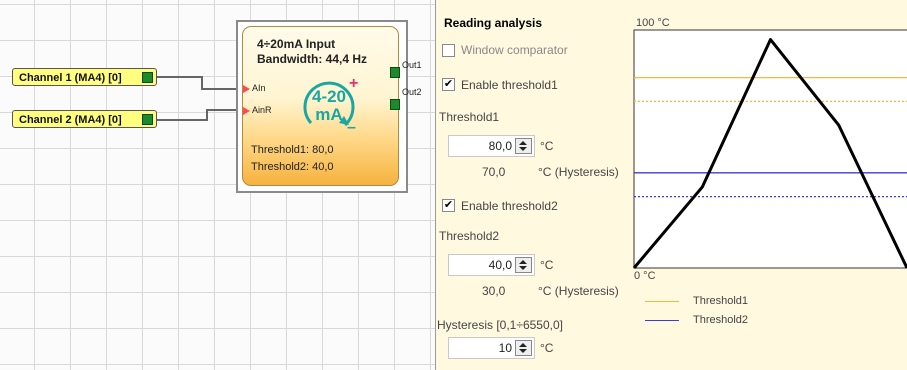 The width and height of the screenshot is (907, 370). I want to click on enable-threshold2-label: Enable threshold2, so click(509, 206).